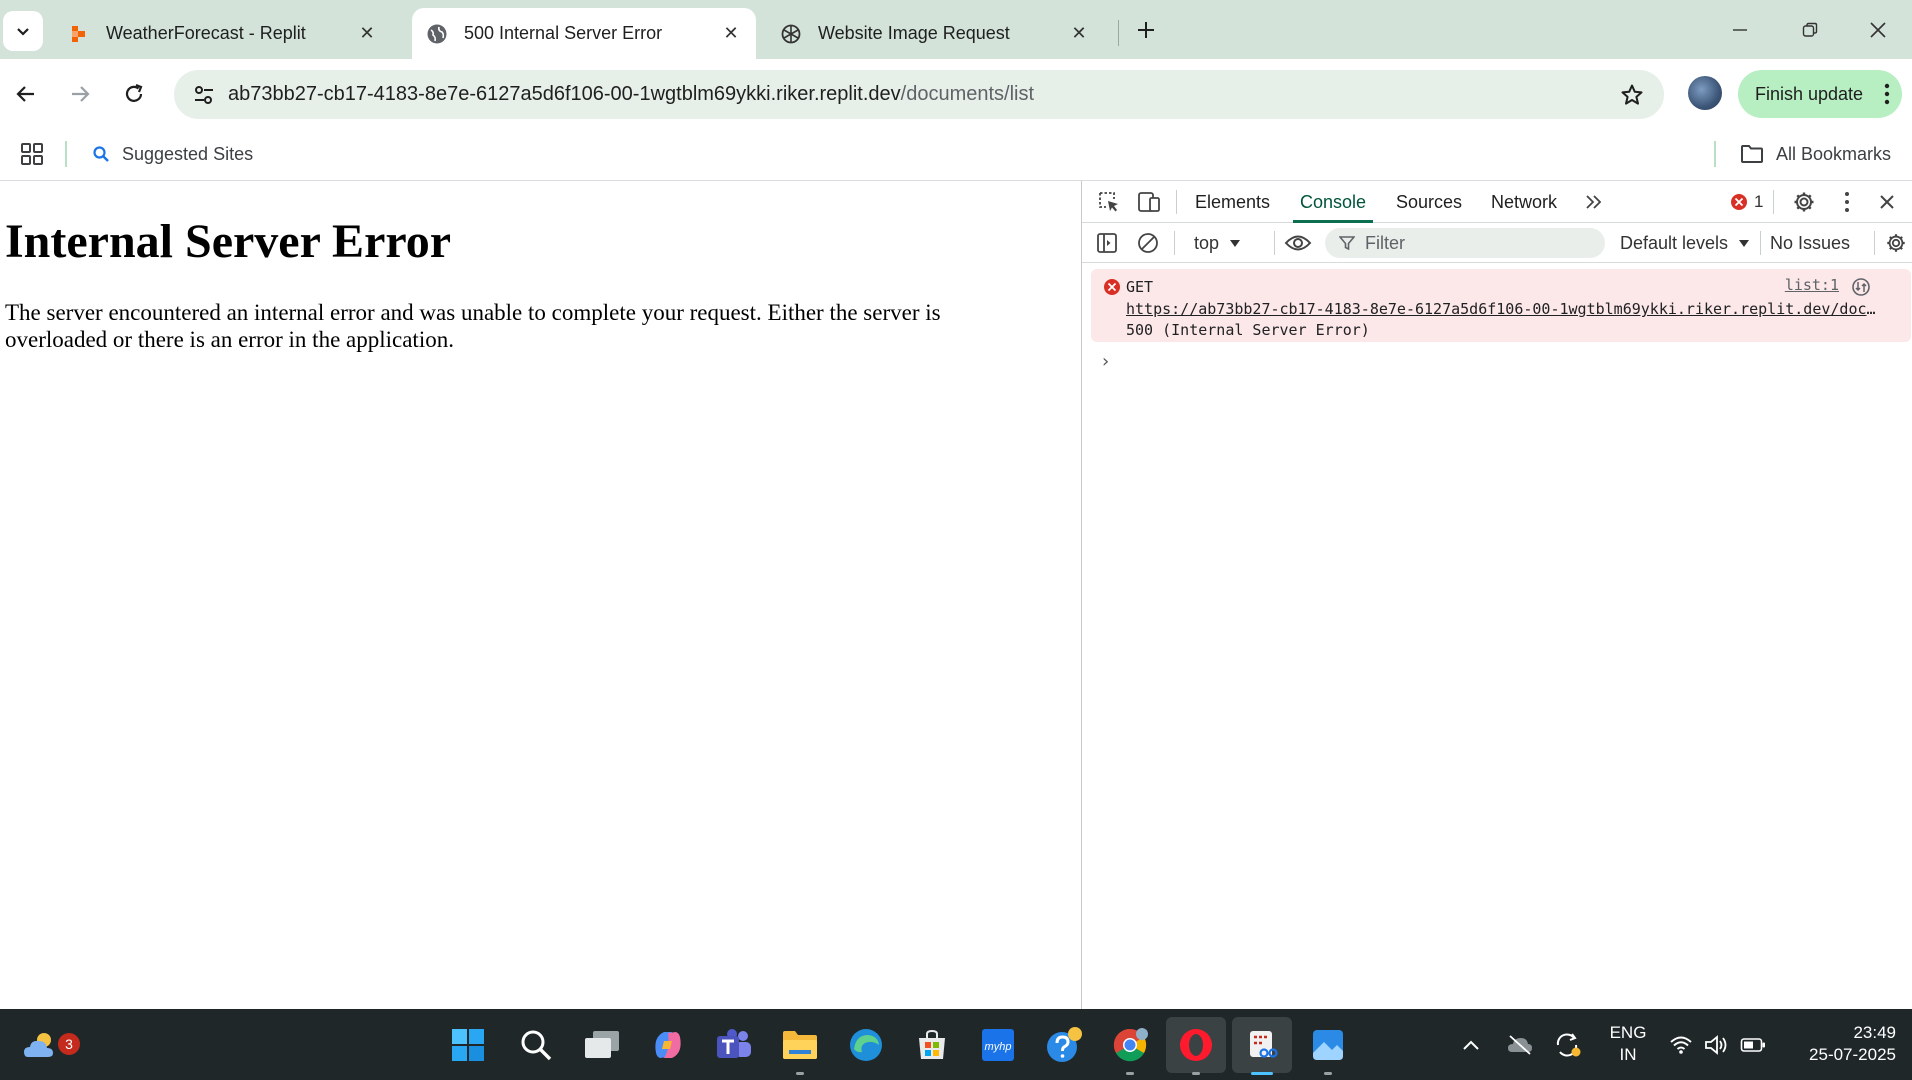  What do you see at coordinates (1685, 243) in the screenshot?
I see `log-levels-dropdown: Default levels` at bounding box center [1685, 243].